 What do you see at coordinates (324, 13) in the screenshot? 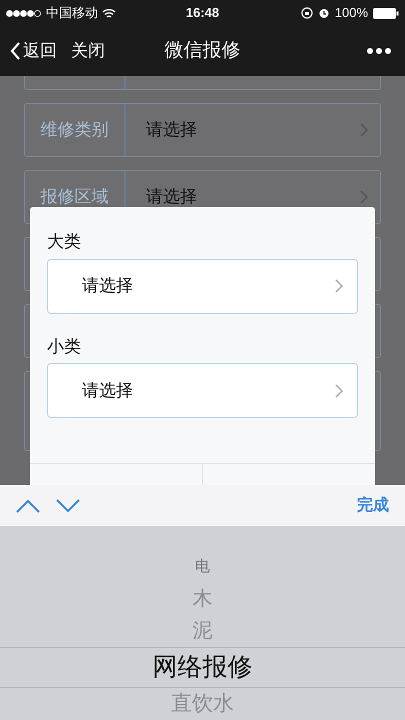
I see `alarm-icon` at bounding box center [324, 13].